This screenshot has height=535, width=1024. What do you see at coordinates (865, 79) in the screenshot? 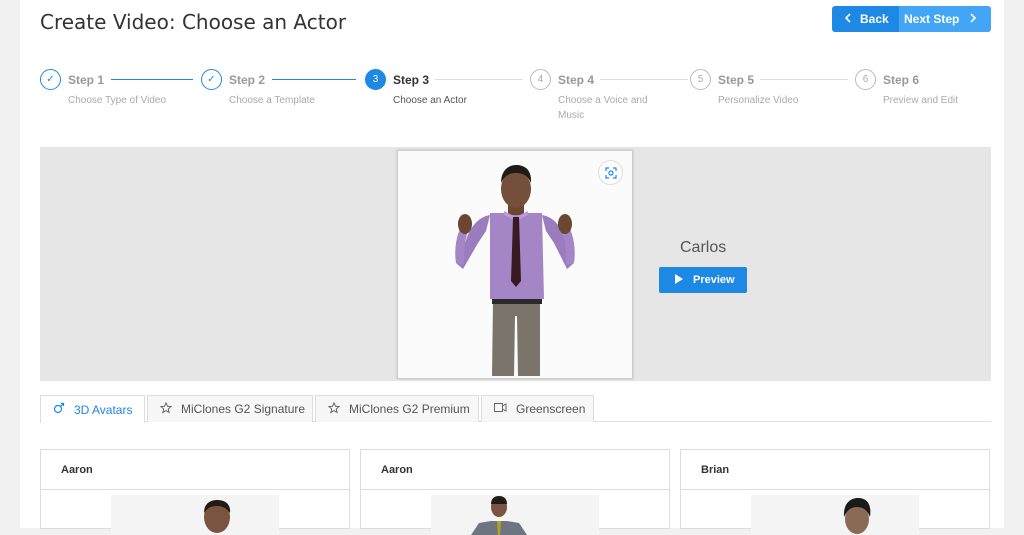
I see `step-6-number: 6` at bounding box center [865, 79].